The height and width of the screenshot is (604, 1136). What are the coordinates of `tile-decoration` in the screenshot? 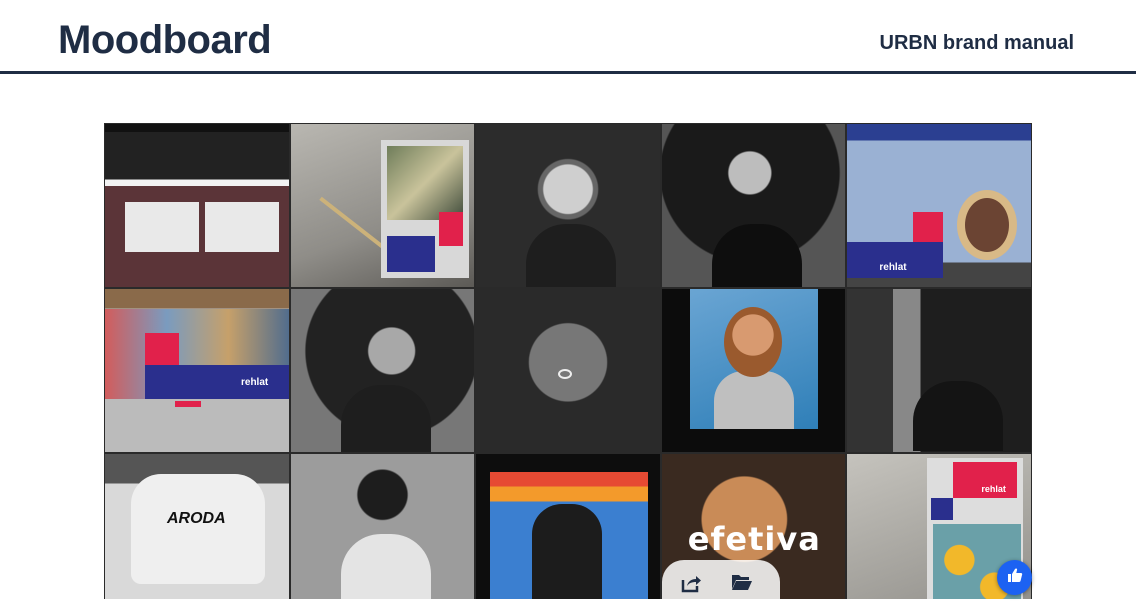 It's located at (197, 128).